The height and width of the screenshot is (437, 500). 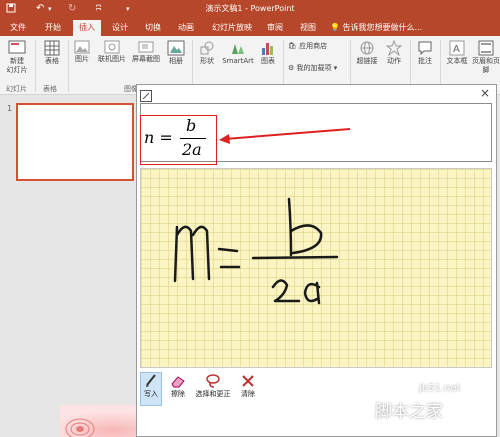 I want to click on new-slide-button: 新建 幻灯片, so click(x=17, y=57).